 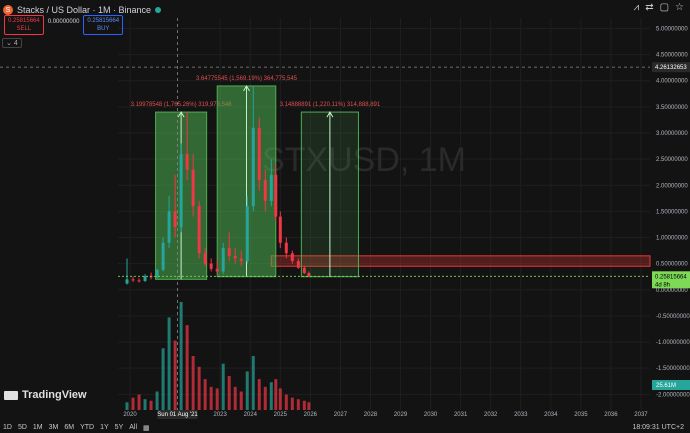 What do you see at coordinates (666, 386) in the screenshot?
I see `volume-label: 25.61M` at bounding box center [666, 386].